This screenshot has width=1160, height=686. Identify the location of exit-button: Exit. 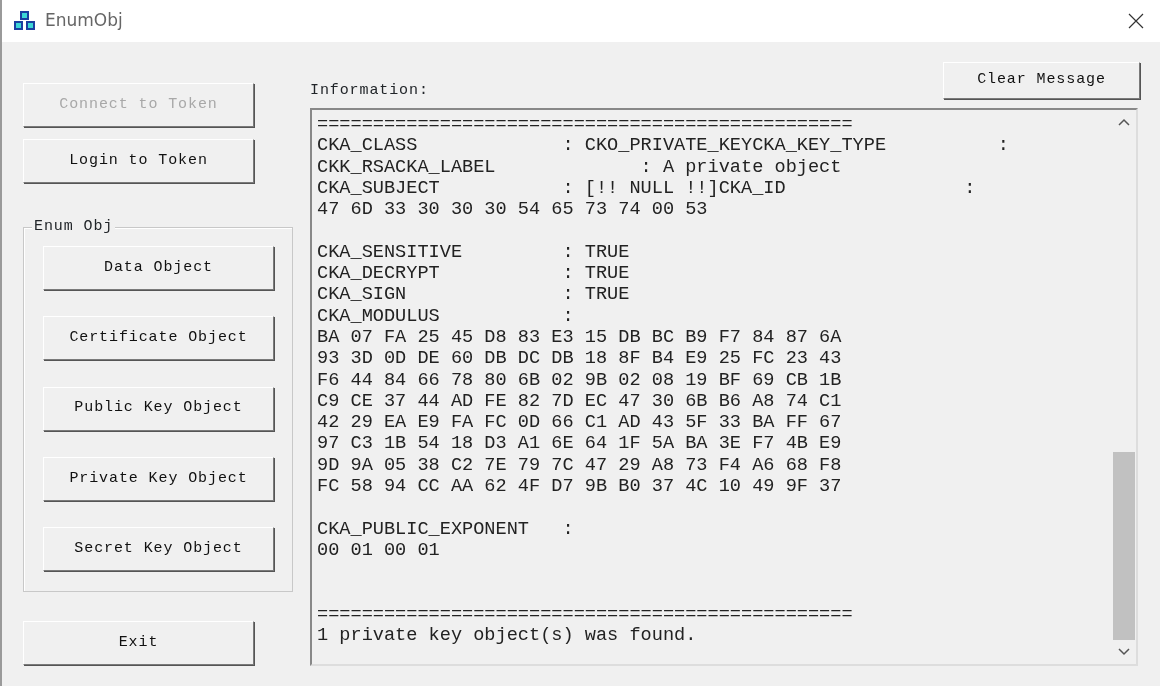
(138, 643).